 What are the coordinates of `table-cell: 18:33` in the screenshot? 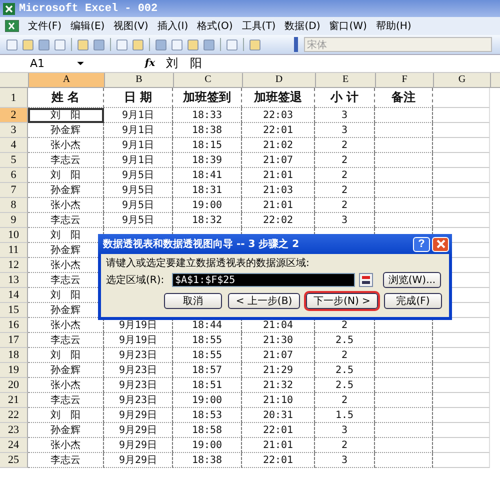 It's located at (207, 115).